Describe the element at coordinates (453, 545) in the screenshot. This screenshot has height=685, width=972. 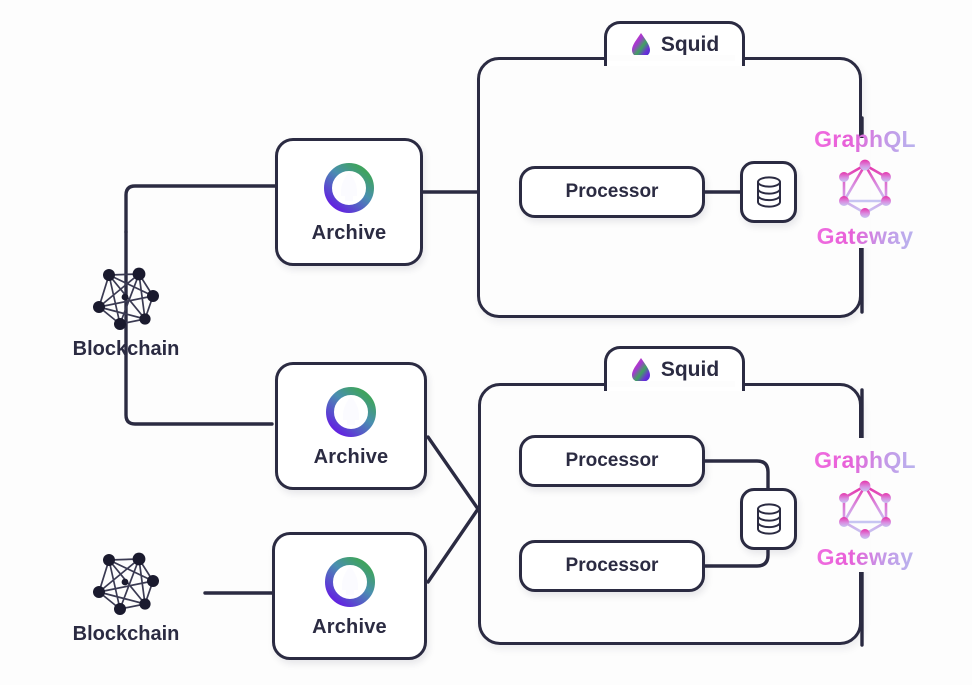
I see `wire-archive3-to-squid2` at that location.